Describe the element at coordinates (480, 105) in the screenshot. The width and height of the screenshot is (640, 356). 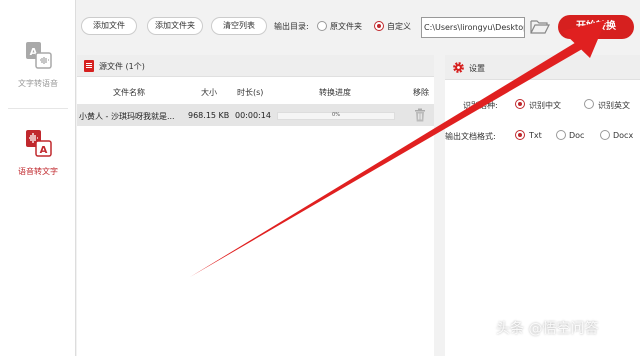
I see `language-label: 识别语种:` at that location.